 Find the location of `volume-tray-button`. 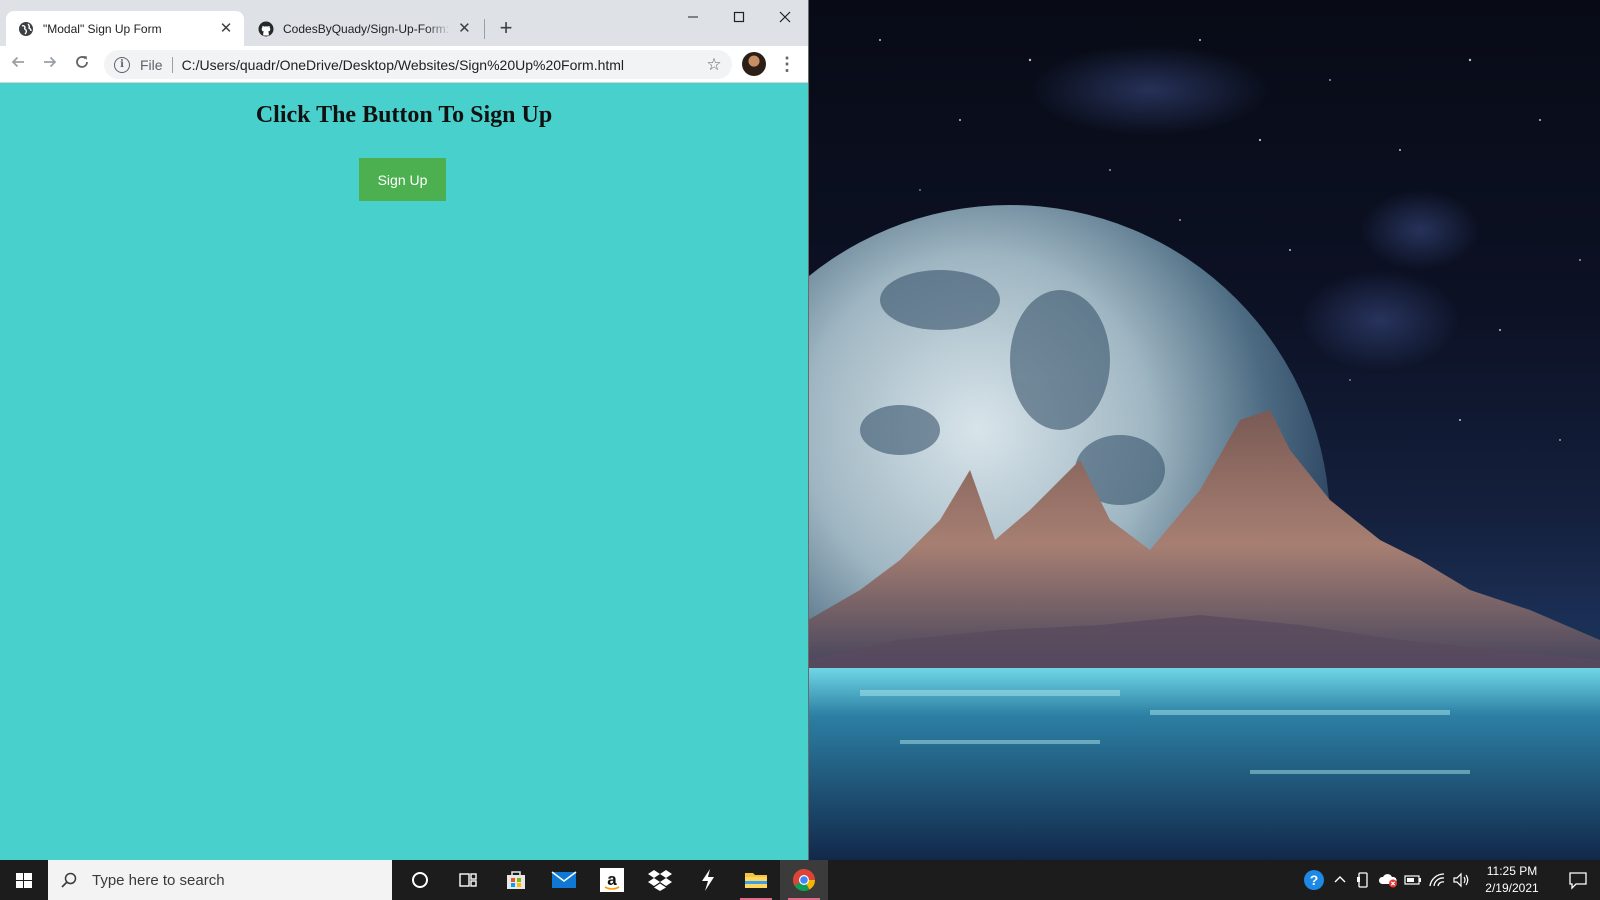

volume-tray-button is located at coordinates (1461, 880).